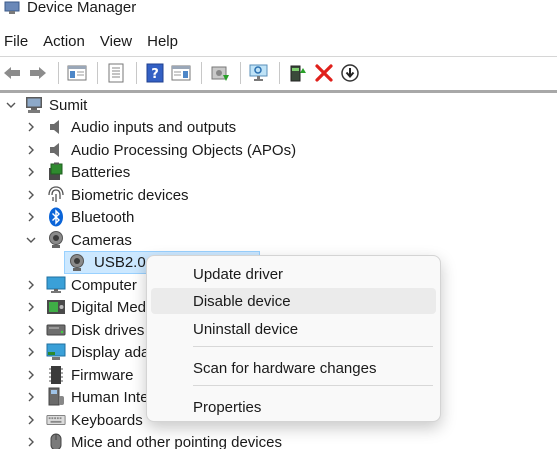 This screenshot has width=557, height=449. What do you see at coordinates (68, 105) in the screenshot?
I see `tree-root-label: Sumit` at bounding box center [68, 105].